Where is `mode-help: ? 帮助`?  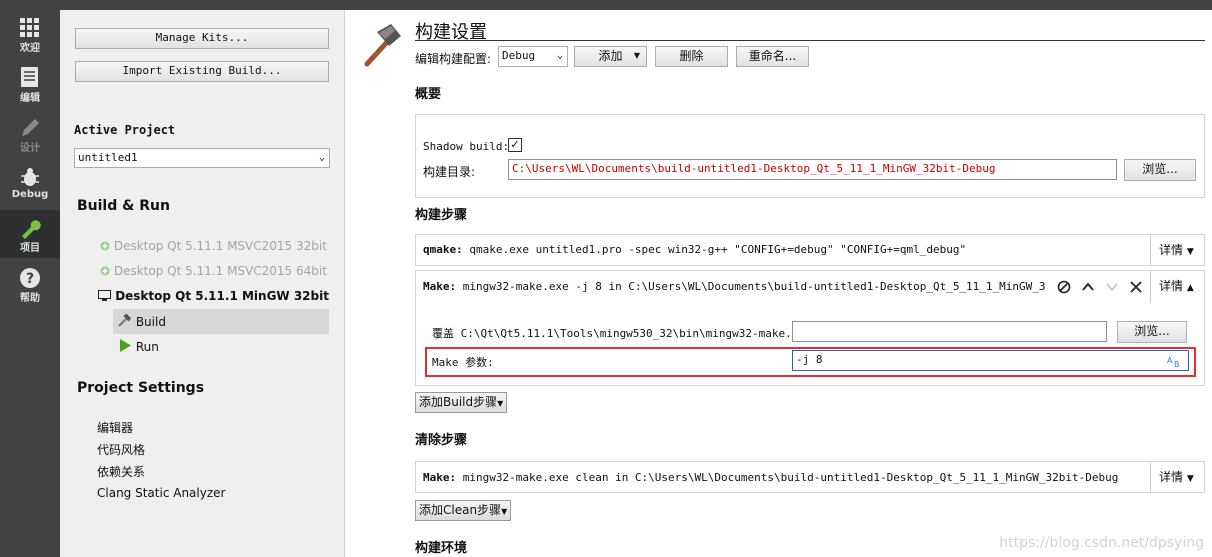 mode-help: ? 帮助 is located at coordinates (30, 284).